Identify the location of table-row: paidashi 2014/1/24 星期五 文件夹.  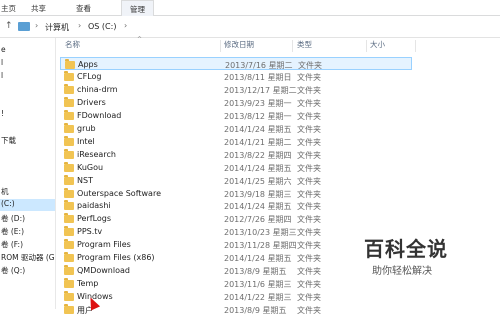
(236, 205).